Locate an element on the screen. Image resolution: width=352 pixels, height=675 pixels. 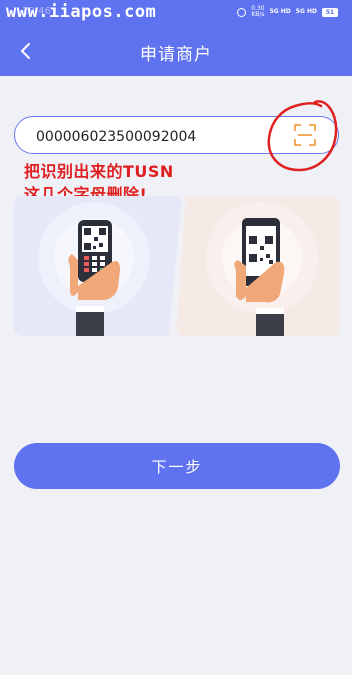
signal-sim1: 5G HD is located at coordinates (280, 11).